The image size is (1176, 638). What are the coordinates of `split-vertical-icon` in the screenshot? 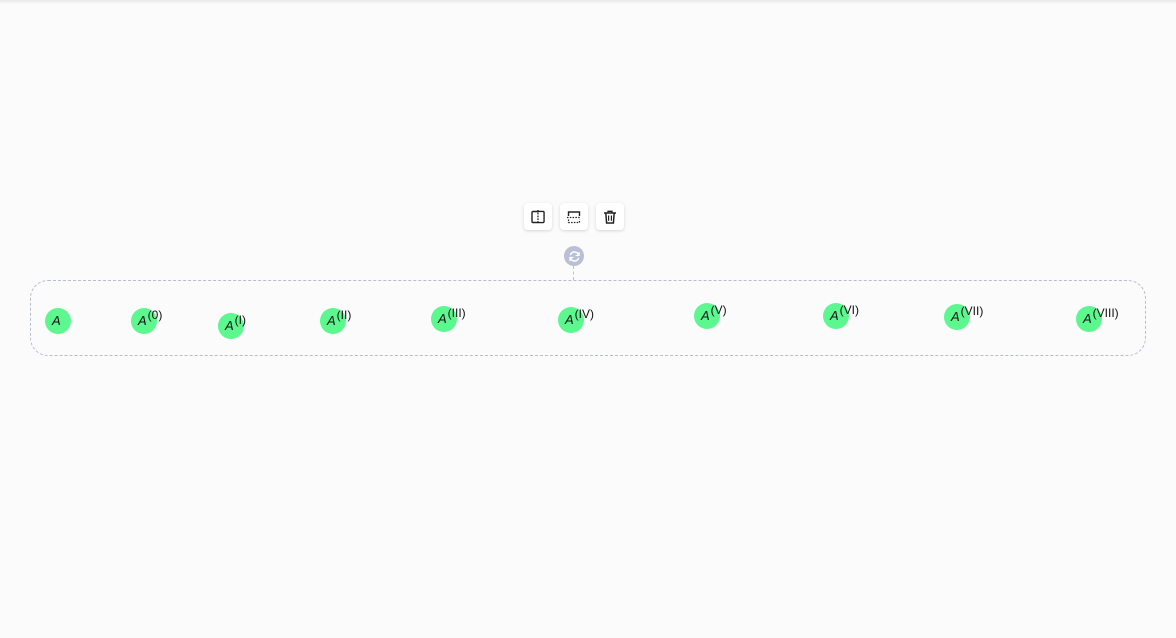 It's located at (538, 216).